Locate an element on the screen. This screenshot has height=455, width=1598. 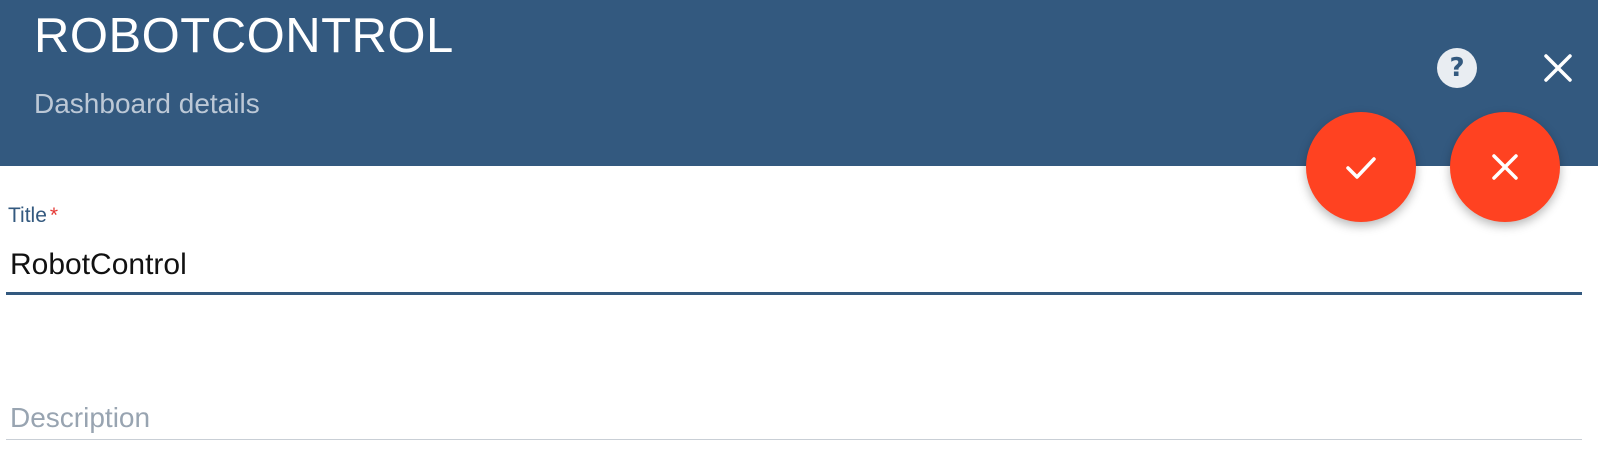
title-label-text: Title is located at coordinates (27, 215).